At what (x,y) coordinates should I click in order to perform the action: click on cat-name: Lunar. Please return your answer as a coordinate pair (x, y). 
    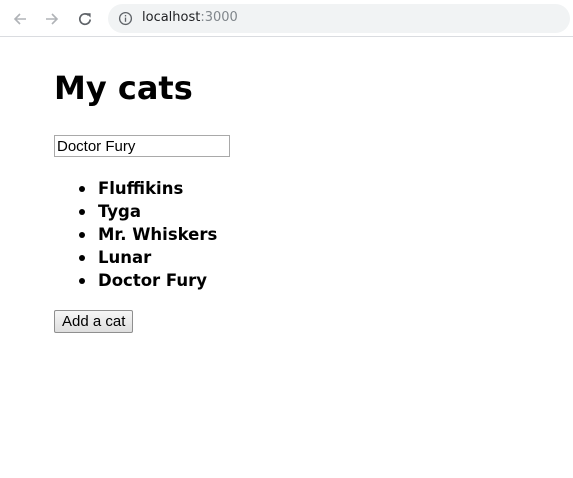
    Looking at the image, I should click on (125, 257).